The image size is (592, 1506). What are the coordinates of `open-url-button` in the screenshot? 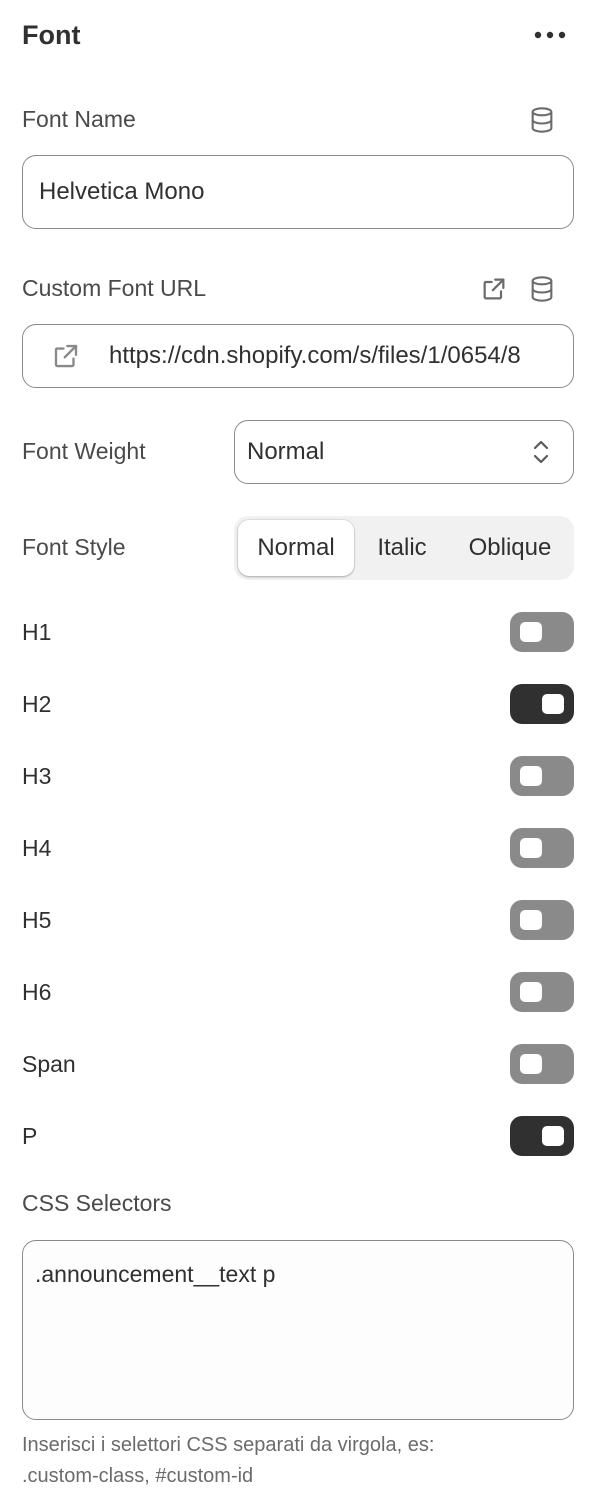 It's located at (494, 289).